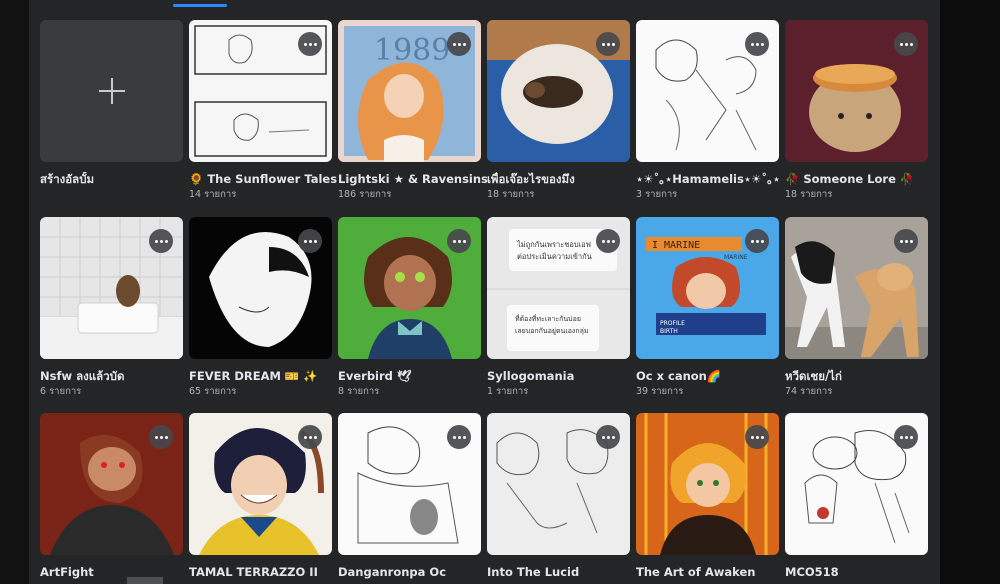  Describe the element at coordinates (657, 194) in the screenshot. I see `album-item-count: 3 รายการ` at that location.